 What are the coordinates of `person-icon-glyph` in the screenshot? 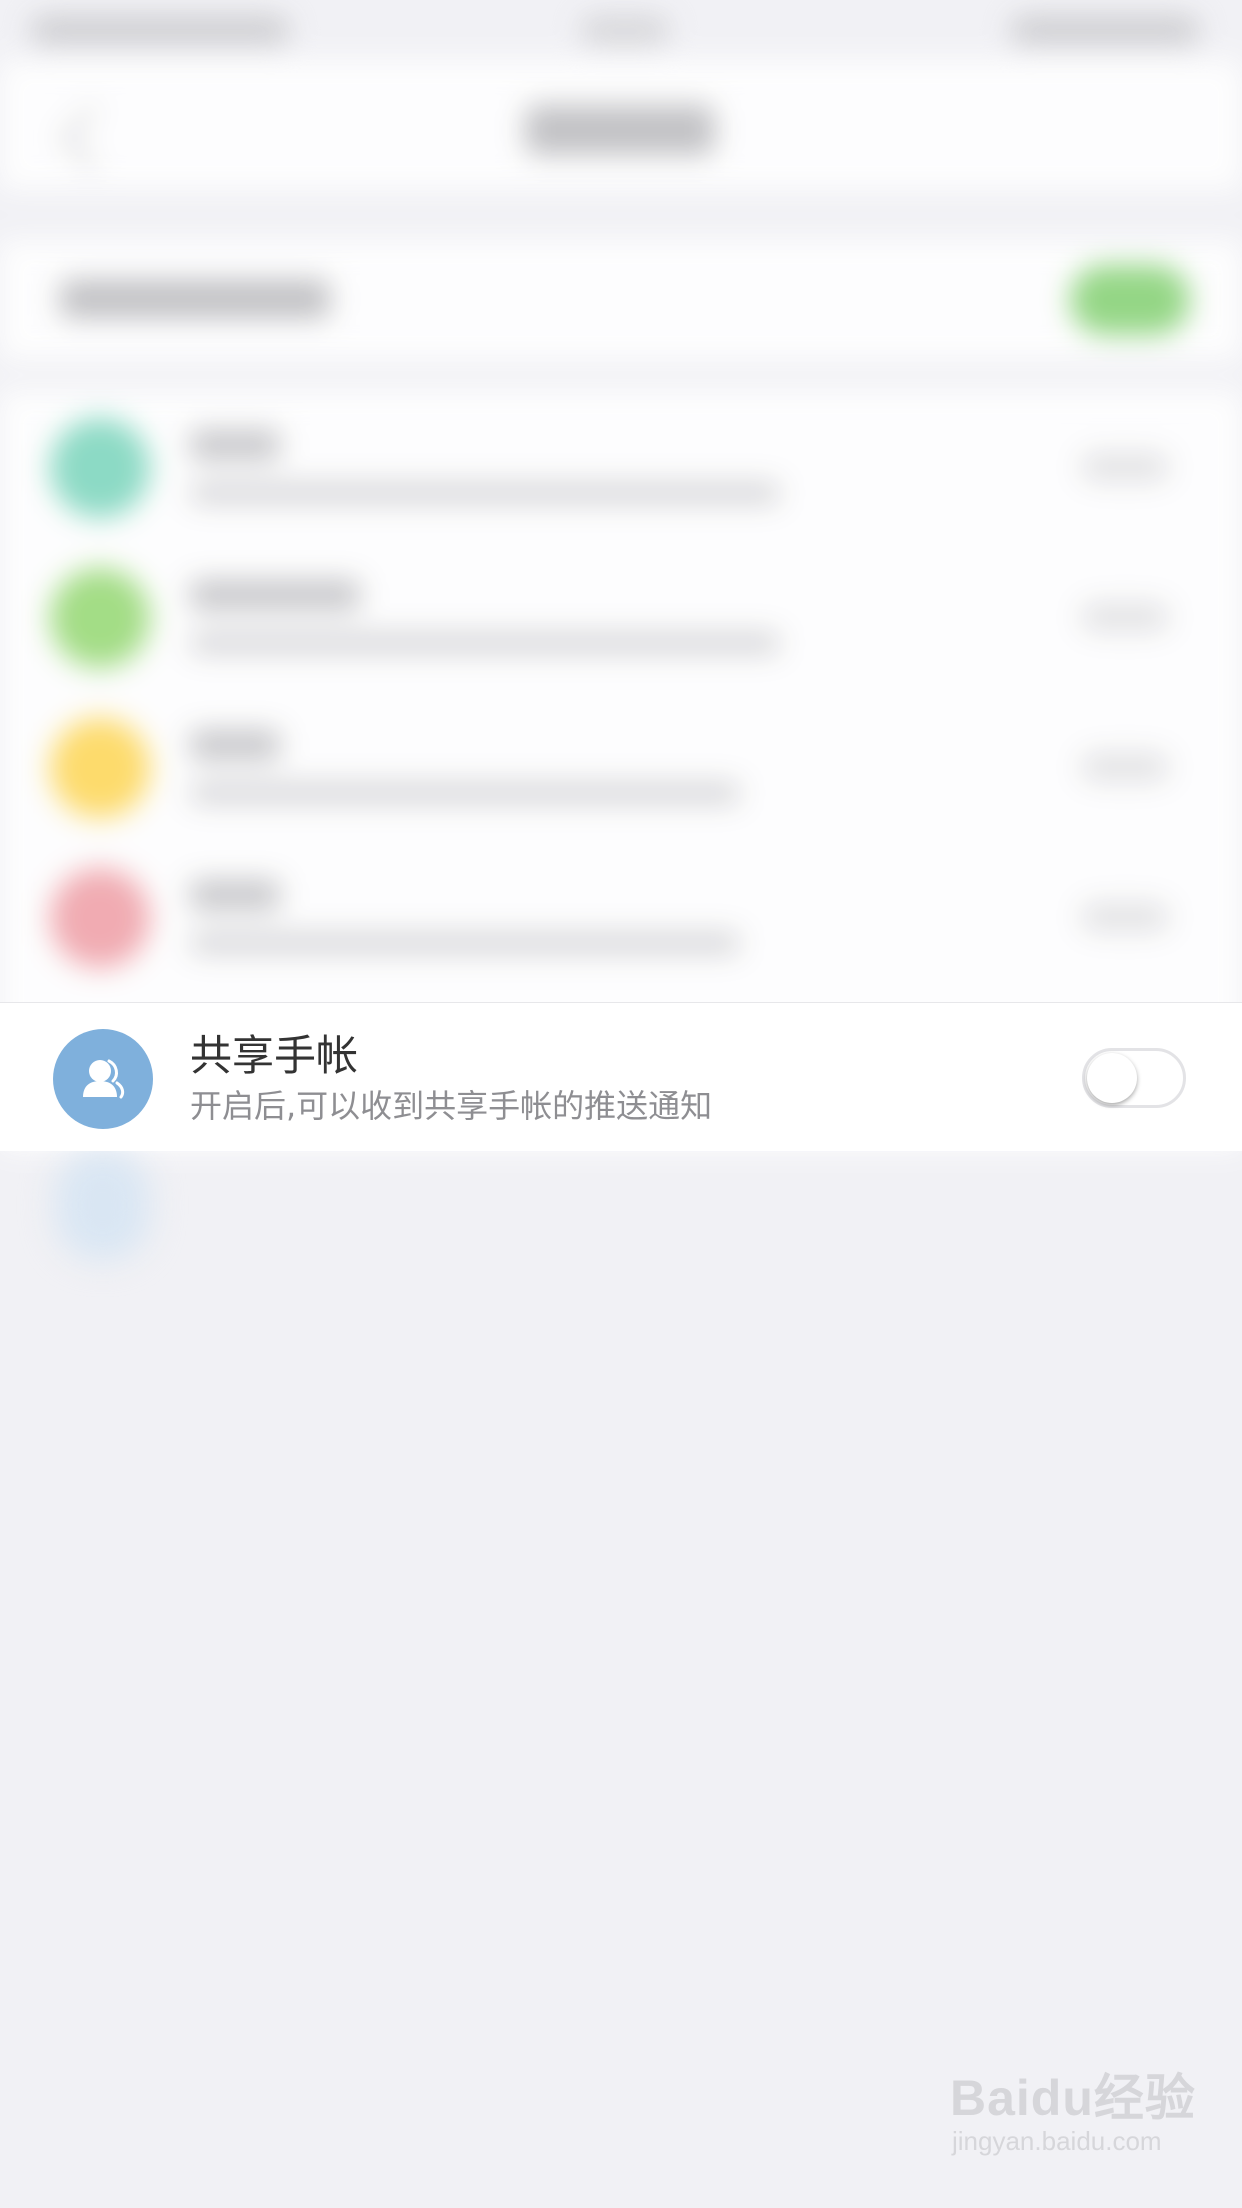 It's located at (104, 1079).